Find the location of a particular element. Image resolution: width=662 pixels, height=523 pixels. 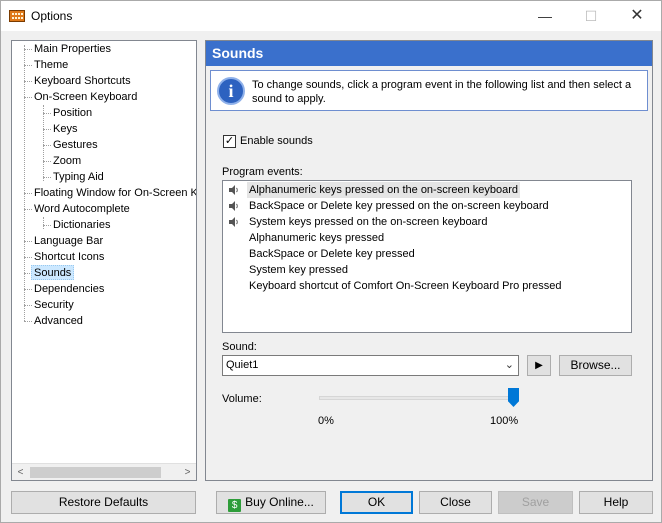

info-icon: i is located at coordinates (231, 91).